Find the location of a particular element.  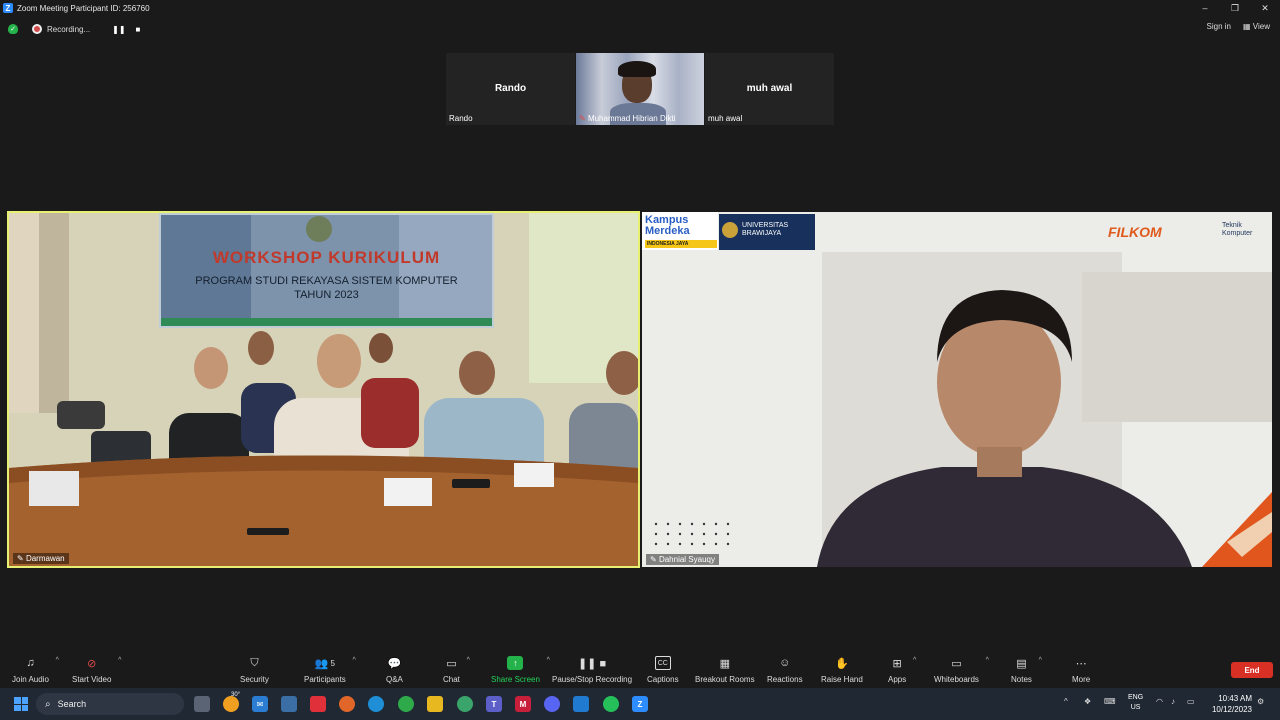

task-view-icon is located at coordinates (202, 704).